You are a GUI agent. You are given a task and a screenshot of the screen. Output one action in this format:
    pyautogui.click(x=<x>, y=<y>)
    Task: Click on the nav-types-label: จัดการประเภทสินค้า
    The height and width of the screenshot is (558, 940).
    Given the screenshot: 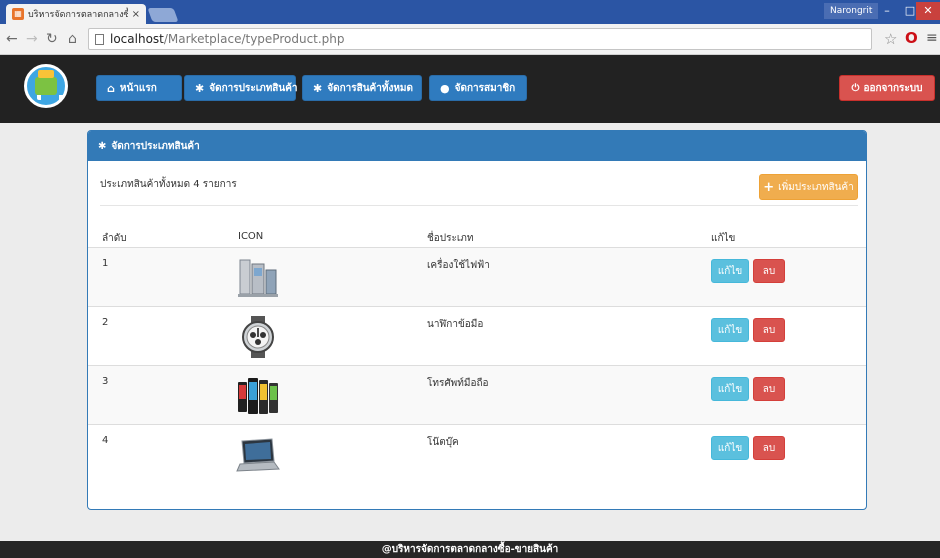 What is the action you would take?
    pyautogui.click(x=253, y=88)
    